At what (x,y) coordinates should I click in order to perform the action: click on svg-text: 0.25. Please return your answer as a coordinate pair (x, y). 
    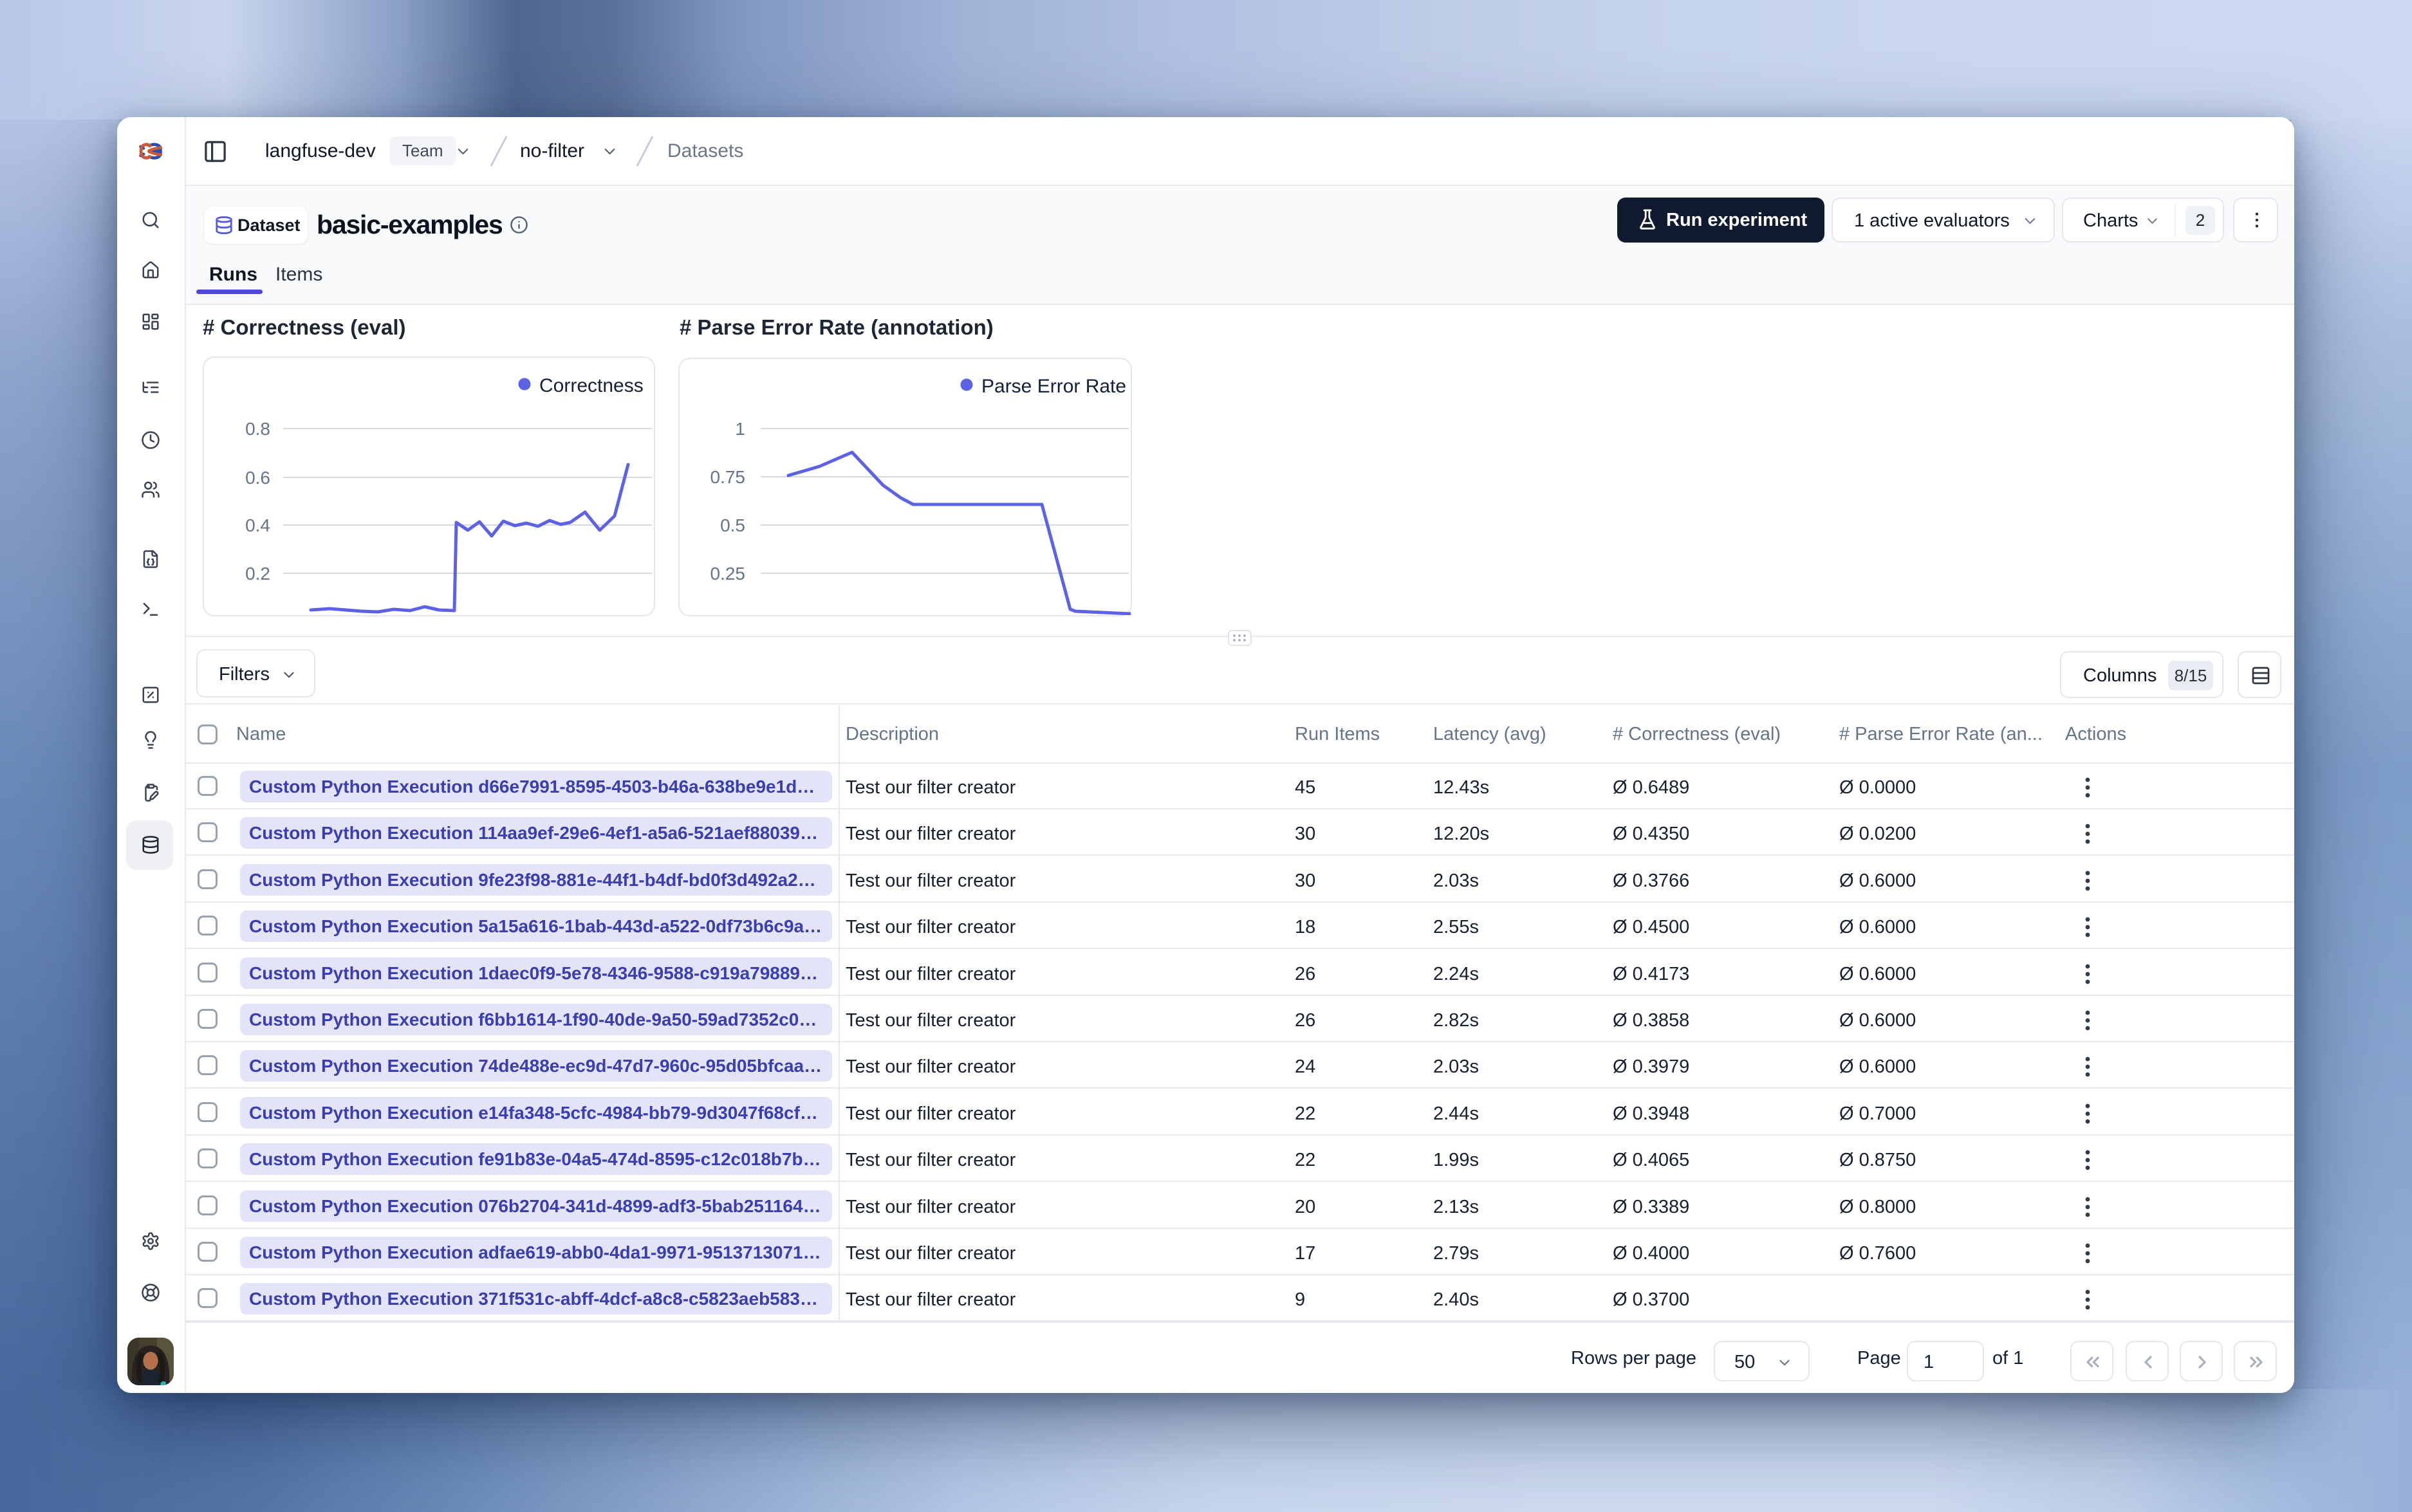
    Looking at the image, I should click on (728, 574).